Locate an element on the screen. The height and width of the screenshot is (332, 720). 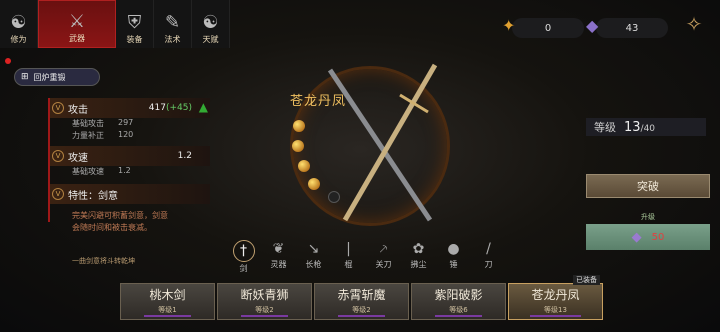
arrow-up-icon: ▲ is located at coordinates (203, 107).